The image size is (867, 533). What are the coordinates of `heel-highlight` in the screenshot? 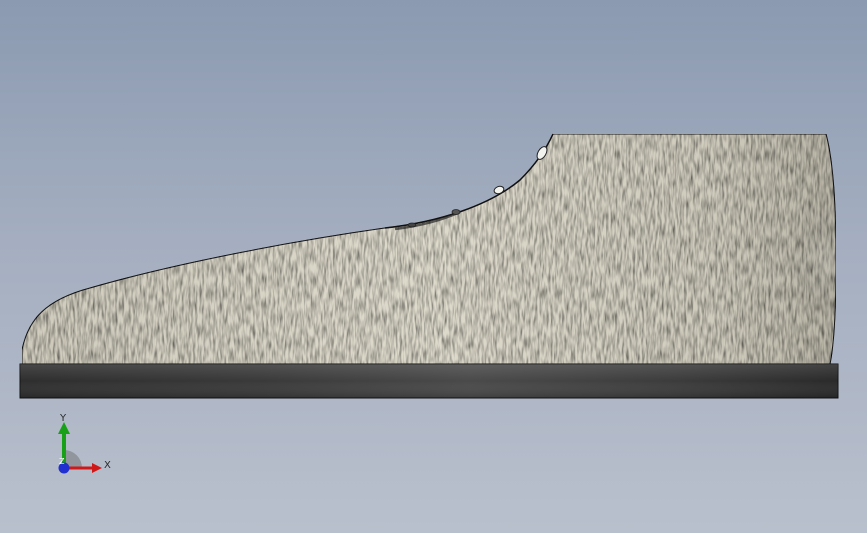 It's located at (768, 249).